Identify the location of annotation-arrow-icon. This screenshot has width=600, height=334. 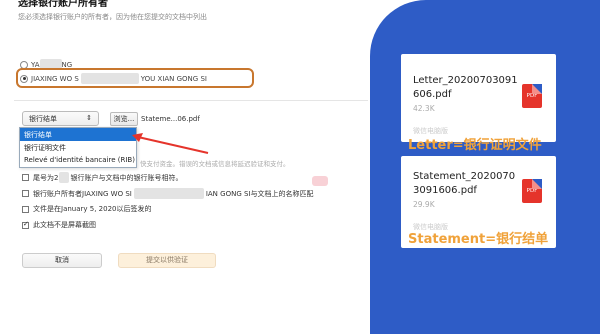
(170, 143).